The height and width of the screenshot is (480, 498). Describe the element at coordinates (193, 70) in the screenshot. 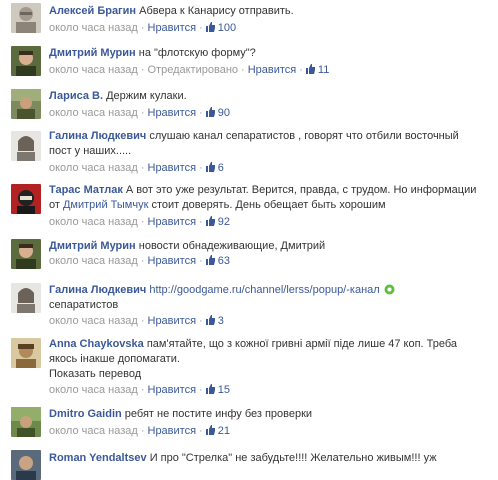

I see `edited-label: Отредактировано` at that location.